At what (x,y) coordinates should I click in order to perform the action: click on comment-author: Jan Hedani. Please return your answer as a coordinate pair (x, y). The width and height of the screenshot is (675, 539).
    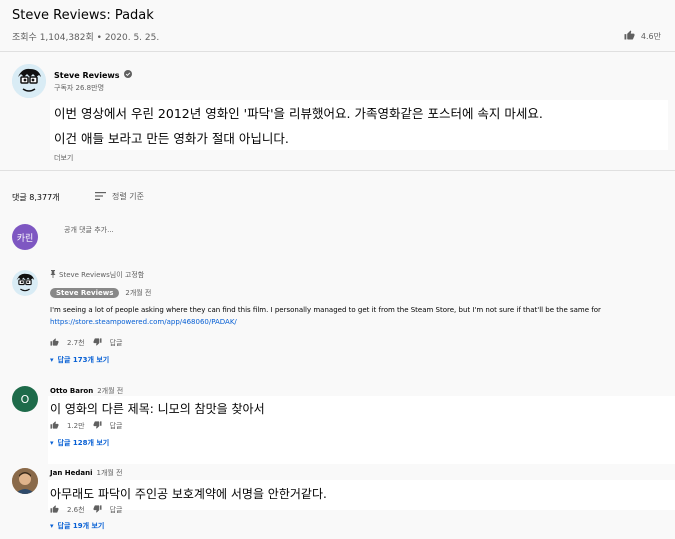
    Looking at the image, I should click on (71, 473).